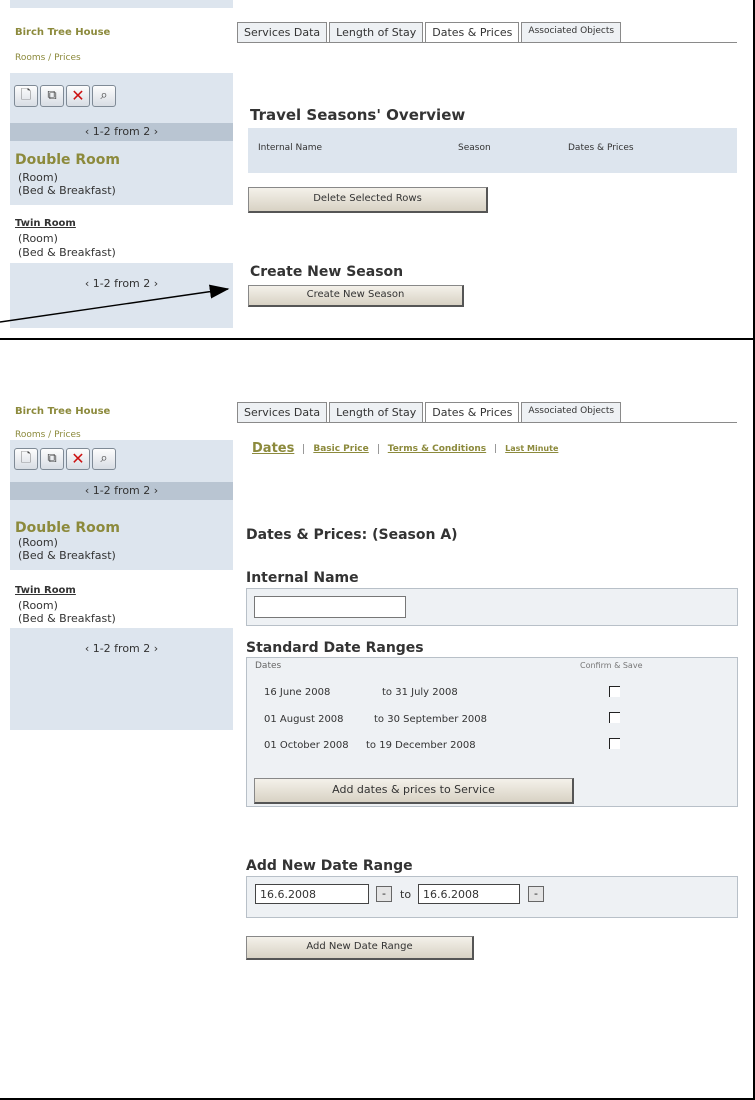 The width and height of the screenshot is (755, 1100). I want to click on date-range-to: to 19 December 2008, so click(421, 745).